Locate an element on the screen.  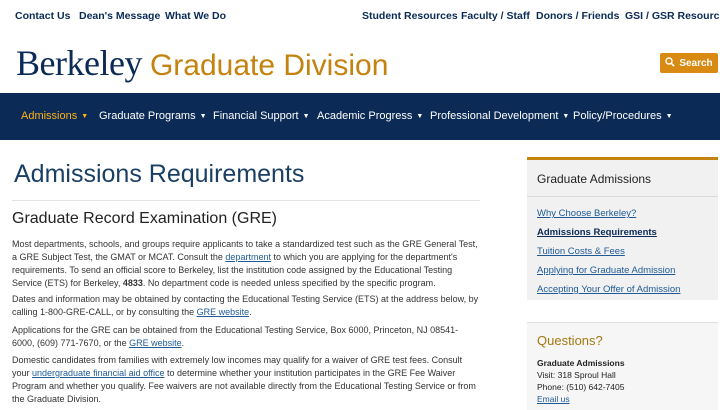
nav-item-policy-procedures: Policy/Procedures ▼ is located at coordinates (623, 116).